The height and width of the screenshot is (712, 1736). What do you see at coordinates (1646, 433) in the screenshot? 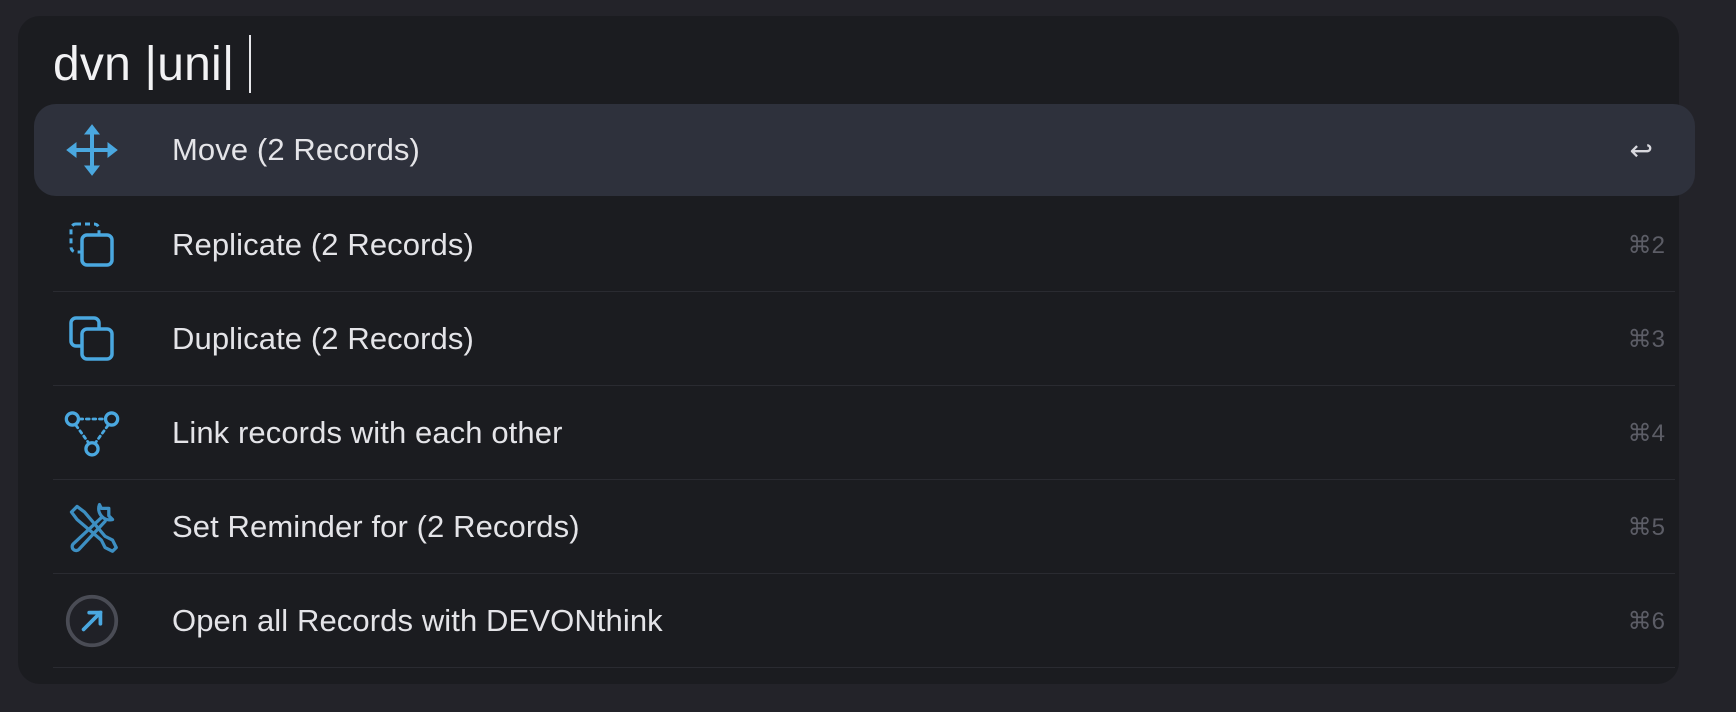
I see `shortcut-hint: ⌘4` at bounding box center [1646, 433].